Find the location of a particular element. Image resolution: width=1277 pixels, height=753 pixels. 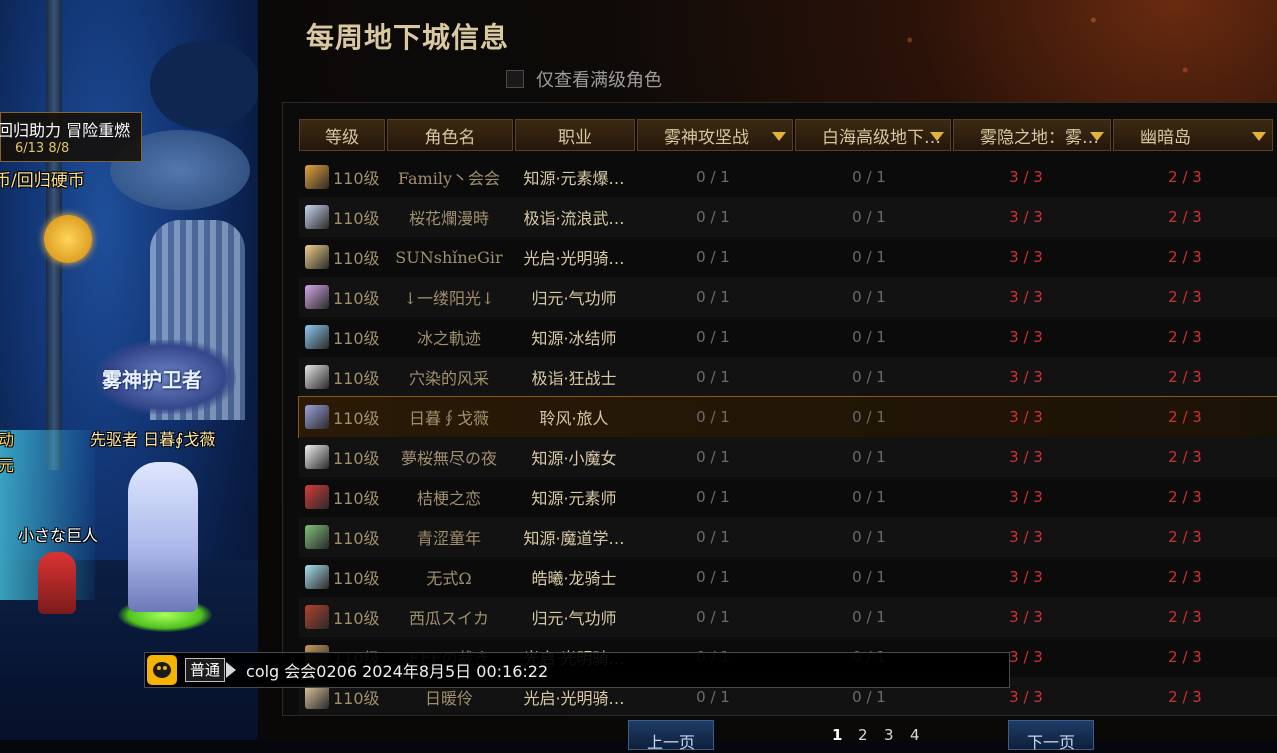

guild-emblem: 雾神护卫者 is located at coordinates (166, 377).